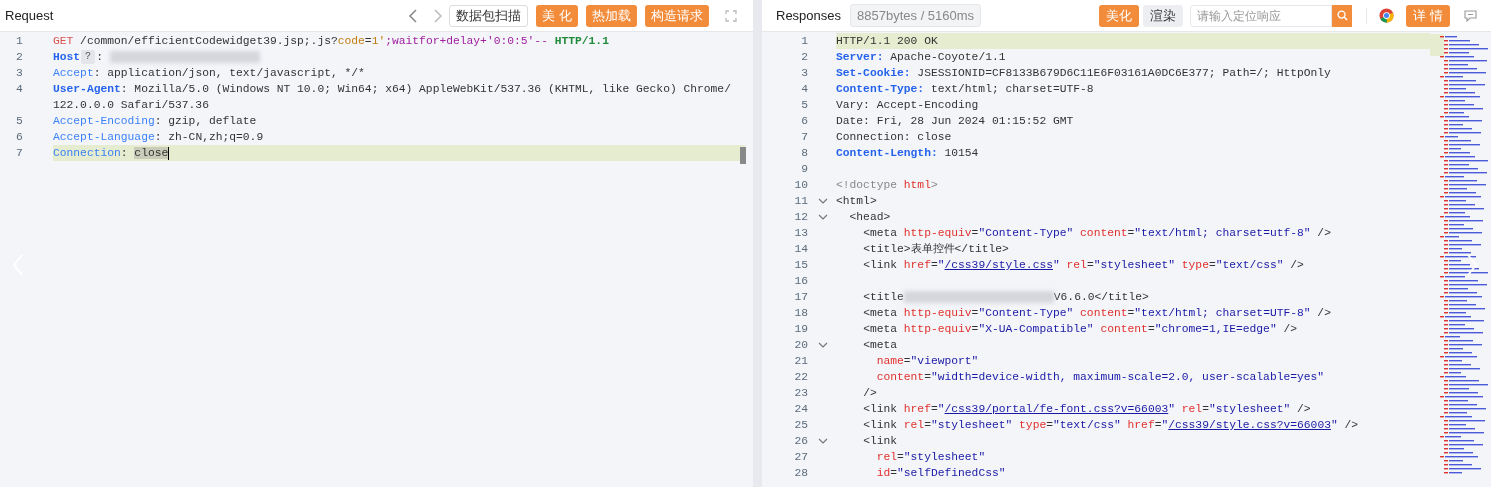 This screenshot has height=487, width=1491. I want to click on code-text: Accept-Language: zh-CN,zh;q=0.9, so click(158, 137).